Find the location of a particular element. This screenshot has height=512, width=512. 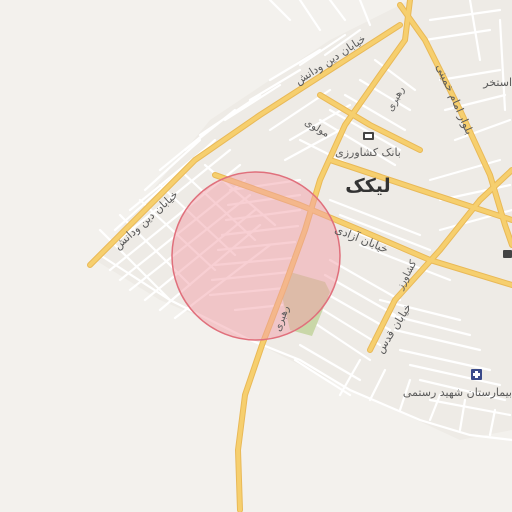

hospital-icon-cross-h is located at coordinates (476, 374).